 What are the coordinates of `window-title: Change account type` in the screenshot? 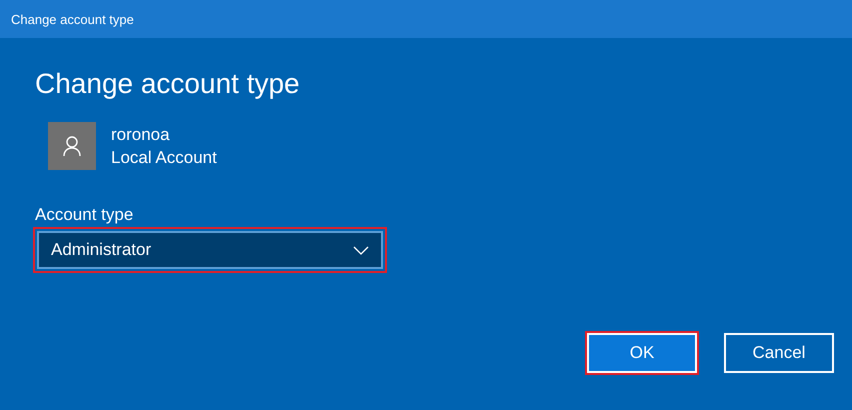 It's located at (72, 19).